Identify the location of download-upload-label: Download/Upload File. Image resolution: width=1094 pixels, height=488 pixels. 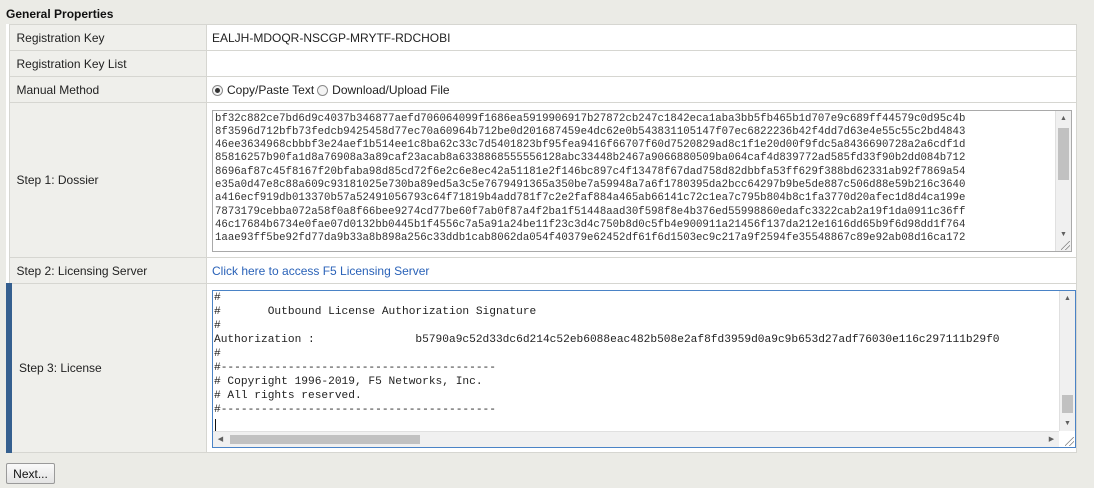
(390, 90).